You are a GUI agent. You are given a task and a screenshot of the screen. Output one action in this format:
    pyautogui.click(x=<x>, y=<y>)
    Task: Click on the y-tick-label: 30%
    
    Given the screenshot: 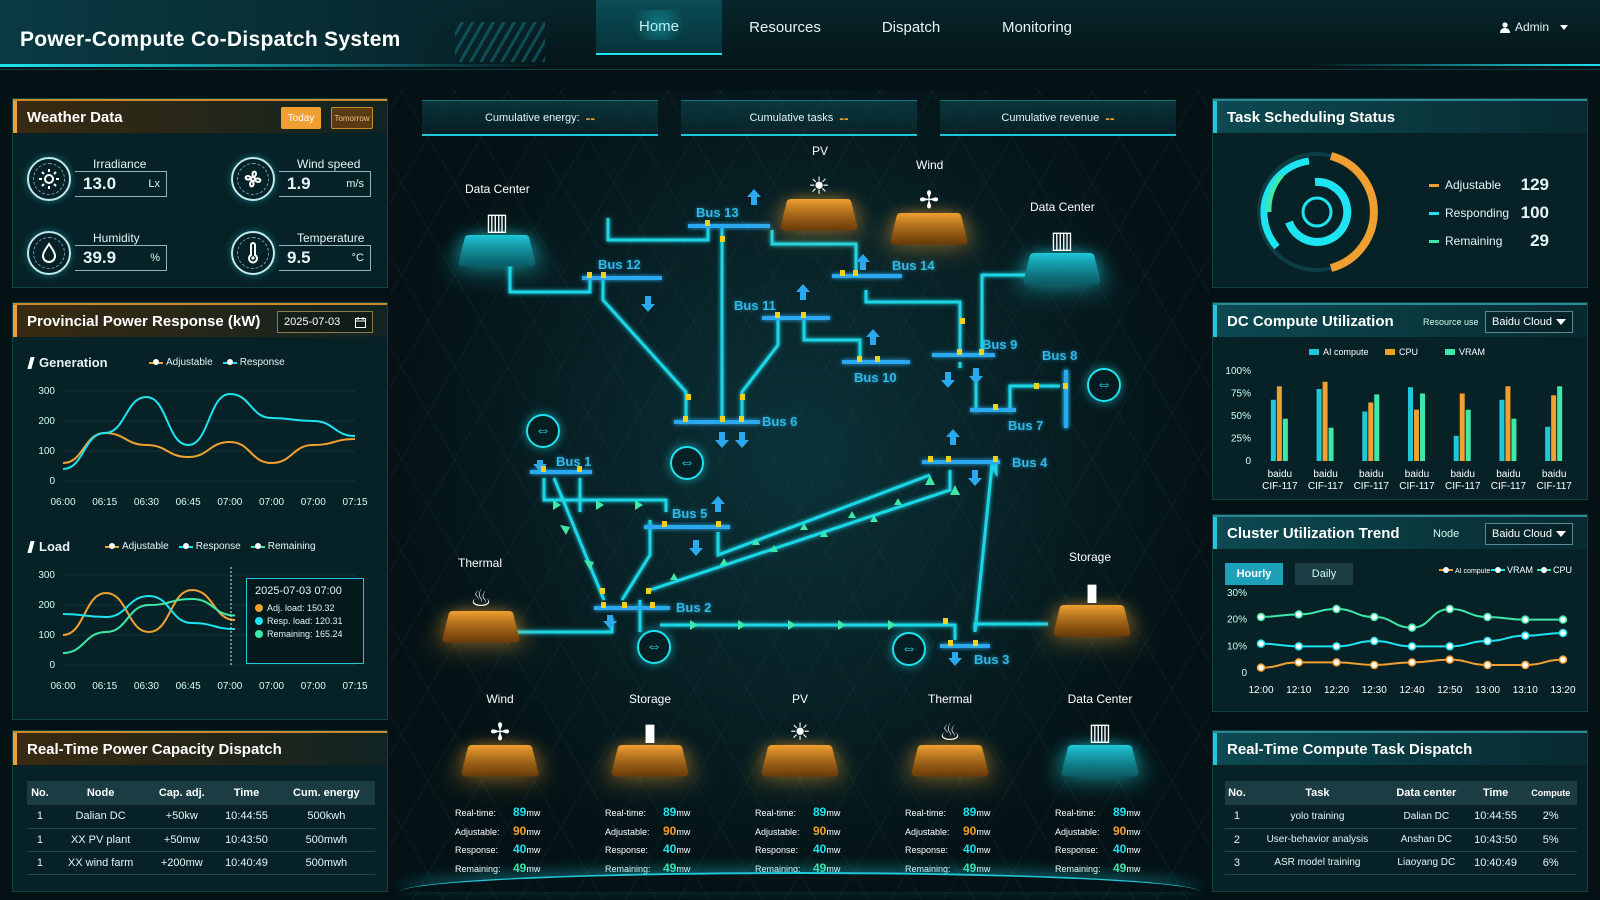 What is the action you would take?
    pyautogui.click(x=1237, y=593)
    